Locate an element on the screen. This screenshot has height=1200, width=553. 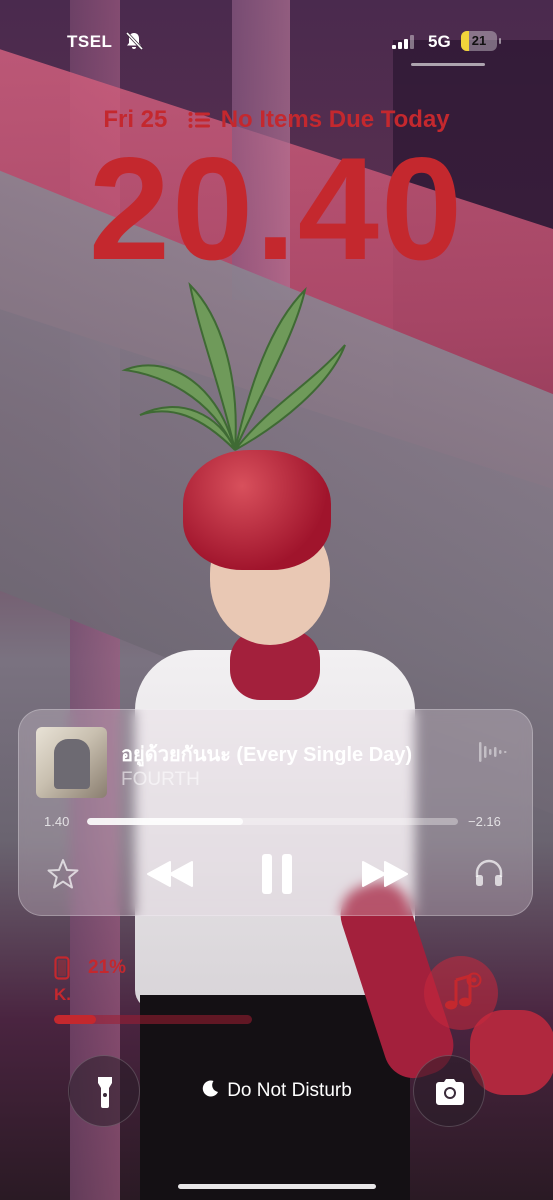
album-art is located at coordinates (71, 762).